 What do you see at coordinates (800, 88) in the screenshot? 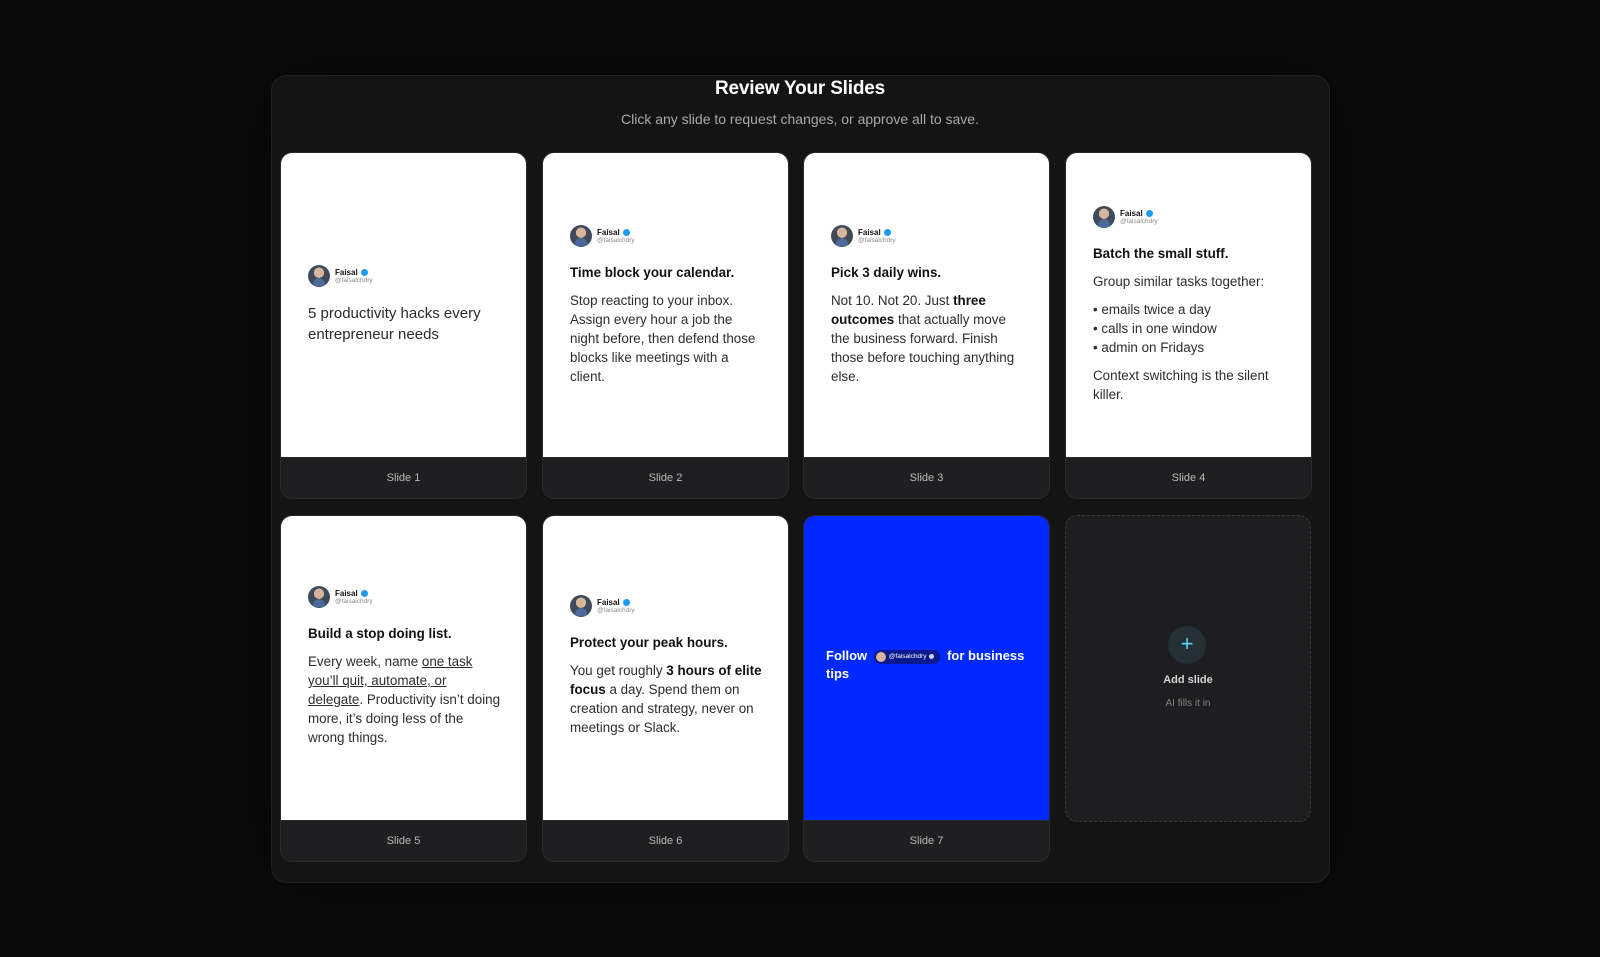
I see `page-title: Review Your Slides` at bounding box center [800, 88].